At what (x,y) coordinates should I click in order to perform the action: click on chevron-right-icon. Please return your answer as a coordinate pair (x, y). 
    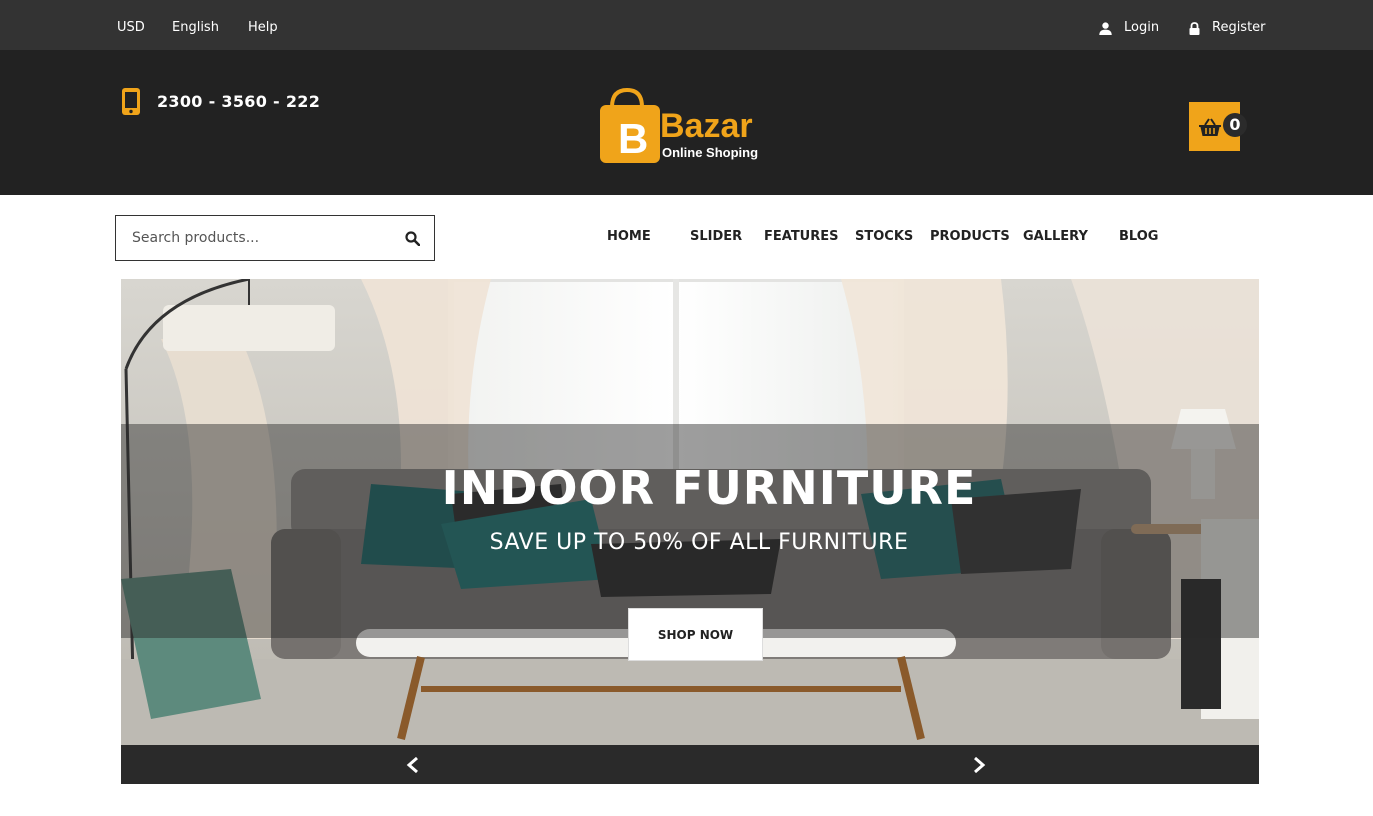
    Looking at the image, I should click on (980, 765).